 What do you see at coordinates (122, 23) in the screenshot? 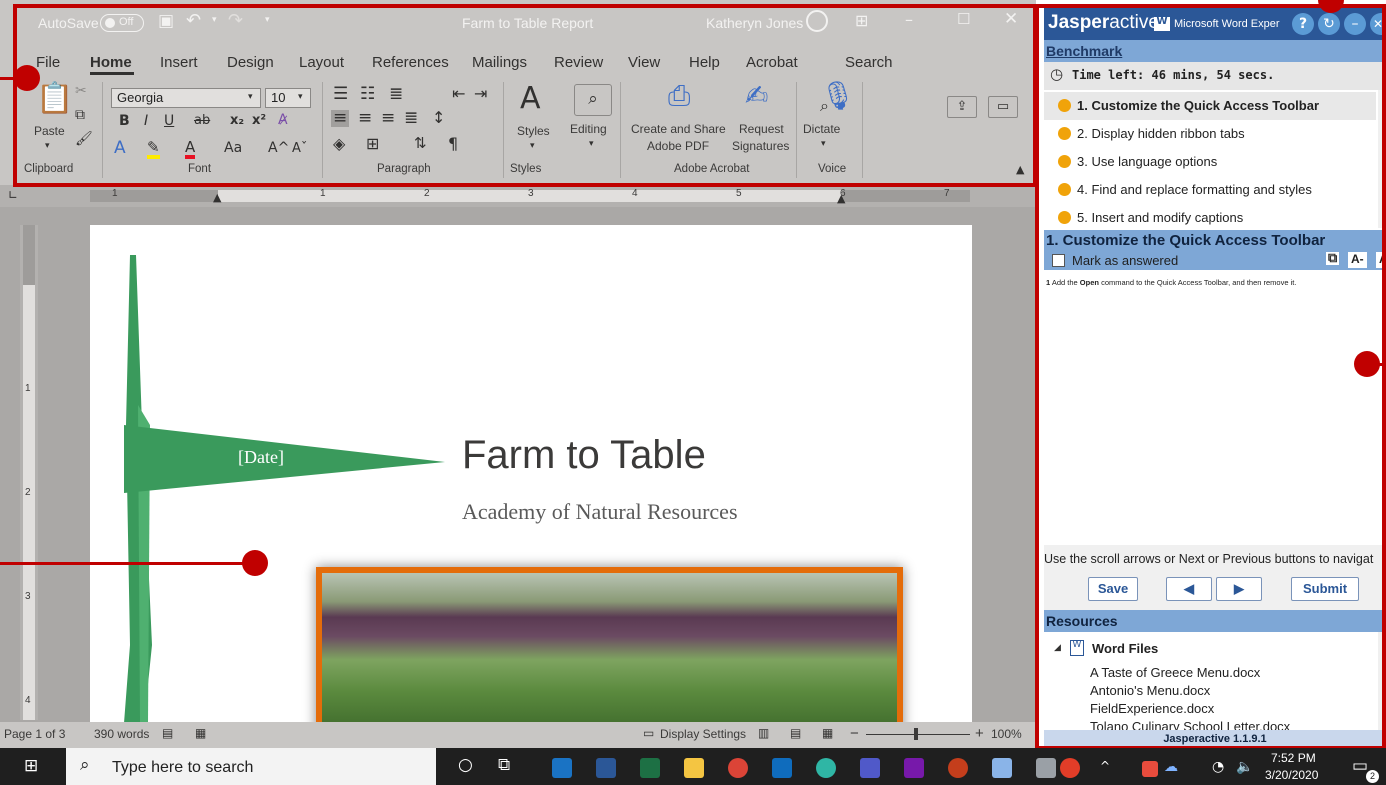
I see `autosave-toggle: Off` at bounding box center [122, 23].